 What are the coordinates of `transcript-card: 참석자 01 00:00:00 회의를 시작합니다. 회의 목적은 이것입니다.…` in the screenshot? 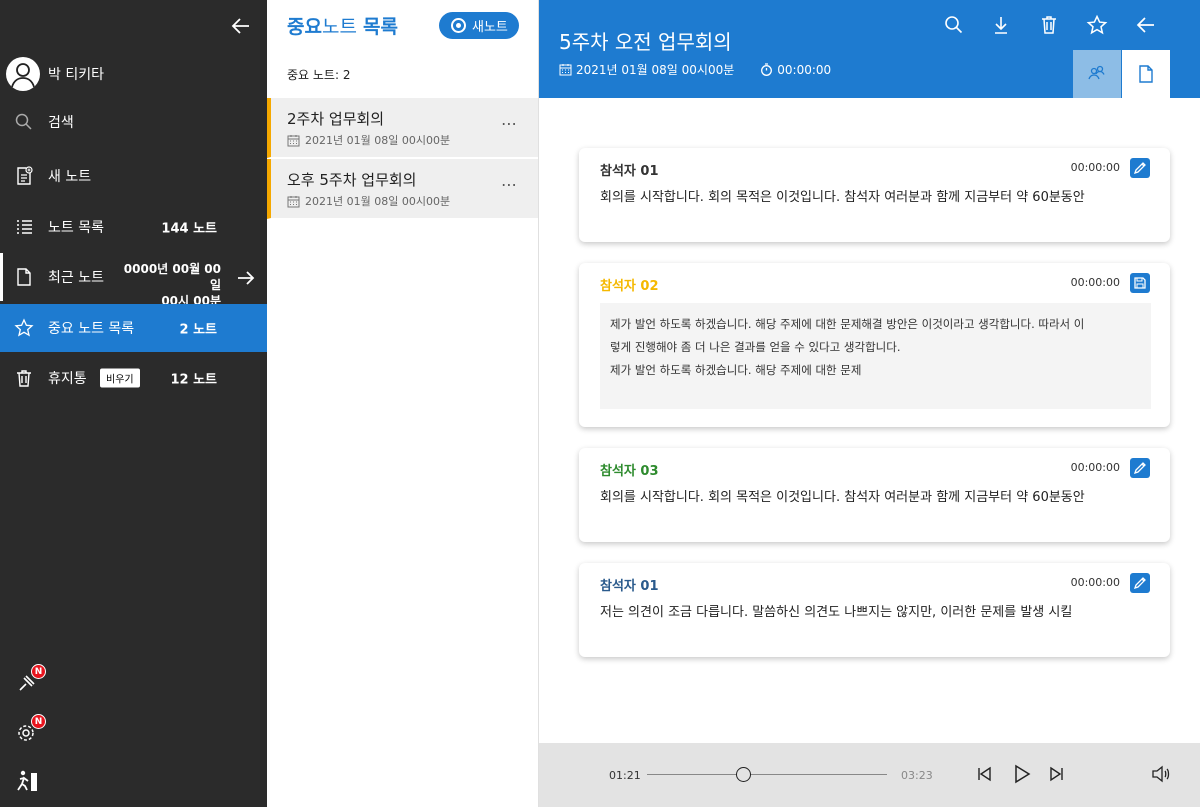 It's located at (874, 195).